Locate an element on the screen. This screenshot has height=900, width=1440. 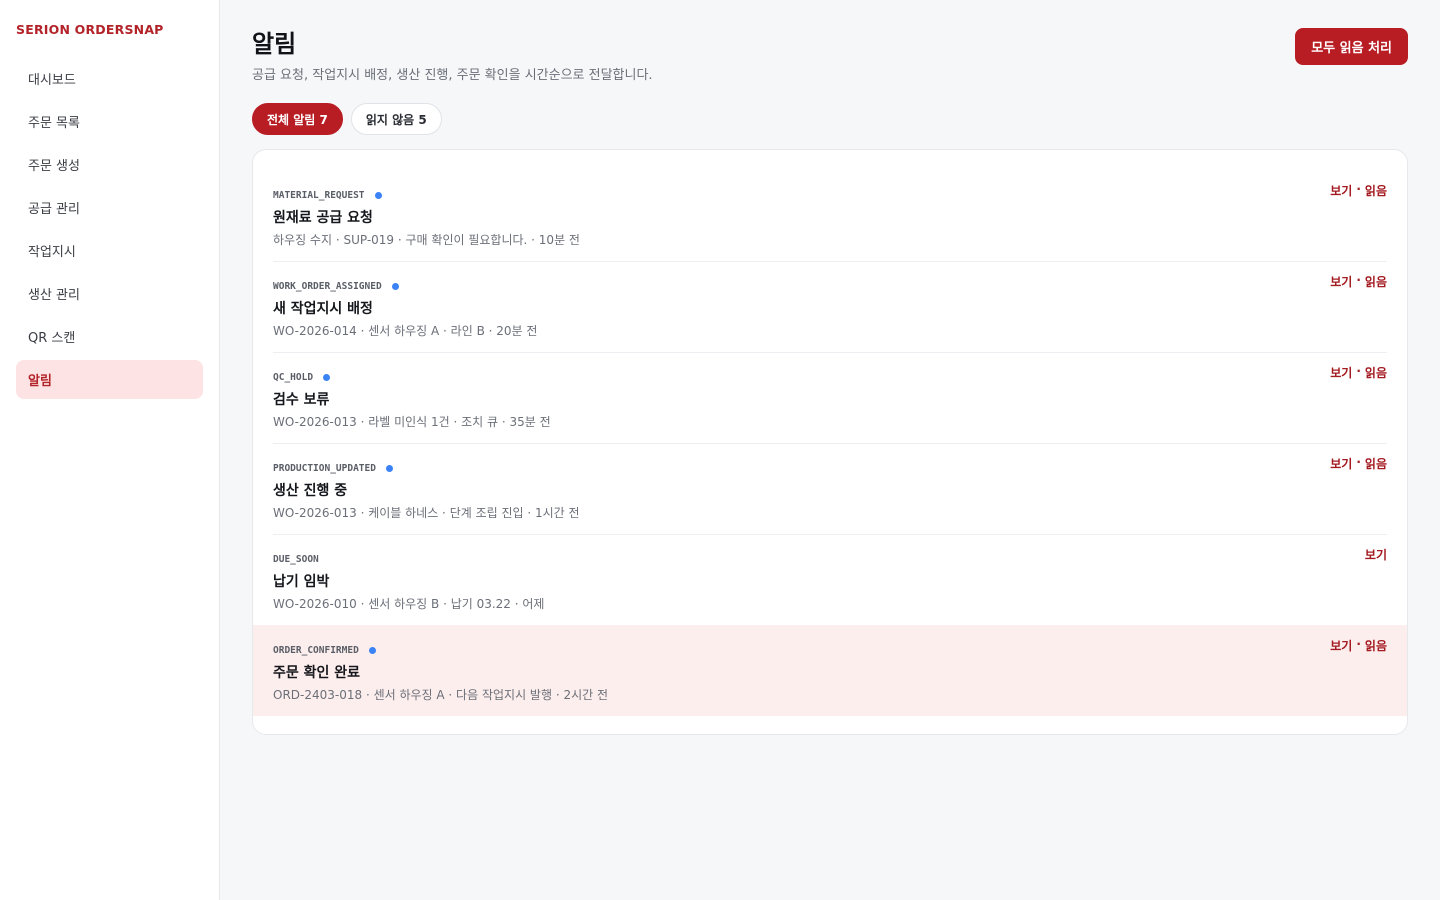
sidebar-item-work-orders: 작업지시 is located at coordinates (109, 250).